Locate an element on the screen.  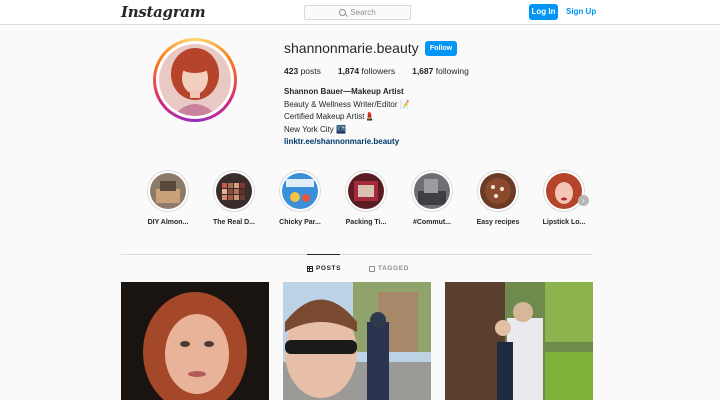
tabs-divider is located at coordinates (357, 254).